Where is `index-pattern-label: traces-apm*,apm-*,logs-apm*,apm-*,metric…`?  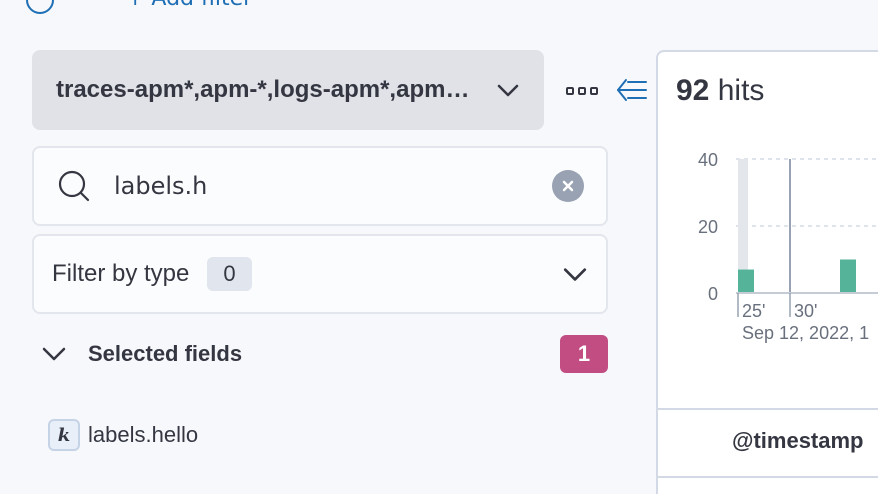 index-pattern-label: traces-apm*,apm-*,logs-apm*,apm-*,metric… is located at coordinates (264, 89).